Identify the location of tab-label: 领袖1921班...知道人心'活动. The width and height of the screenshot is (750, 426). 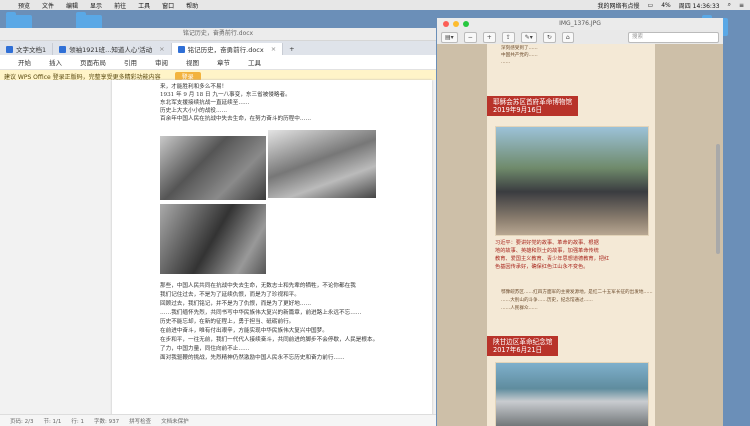
(111, 50).